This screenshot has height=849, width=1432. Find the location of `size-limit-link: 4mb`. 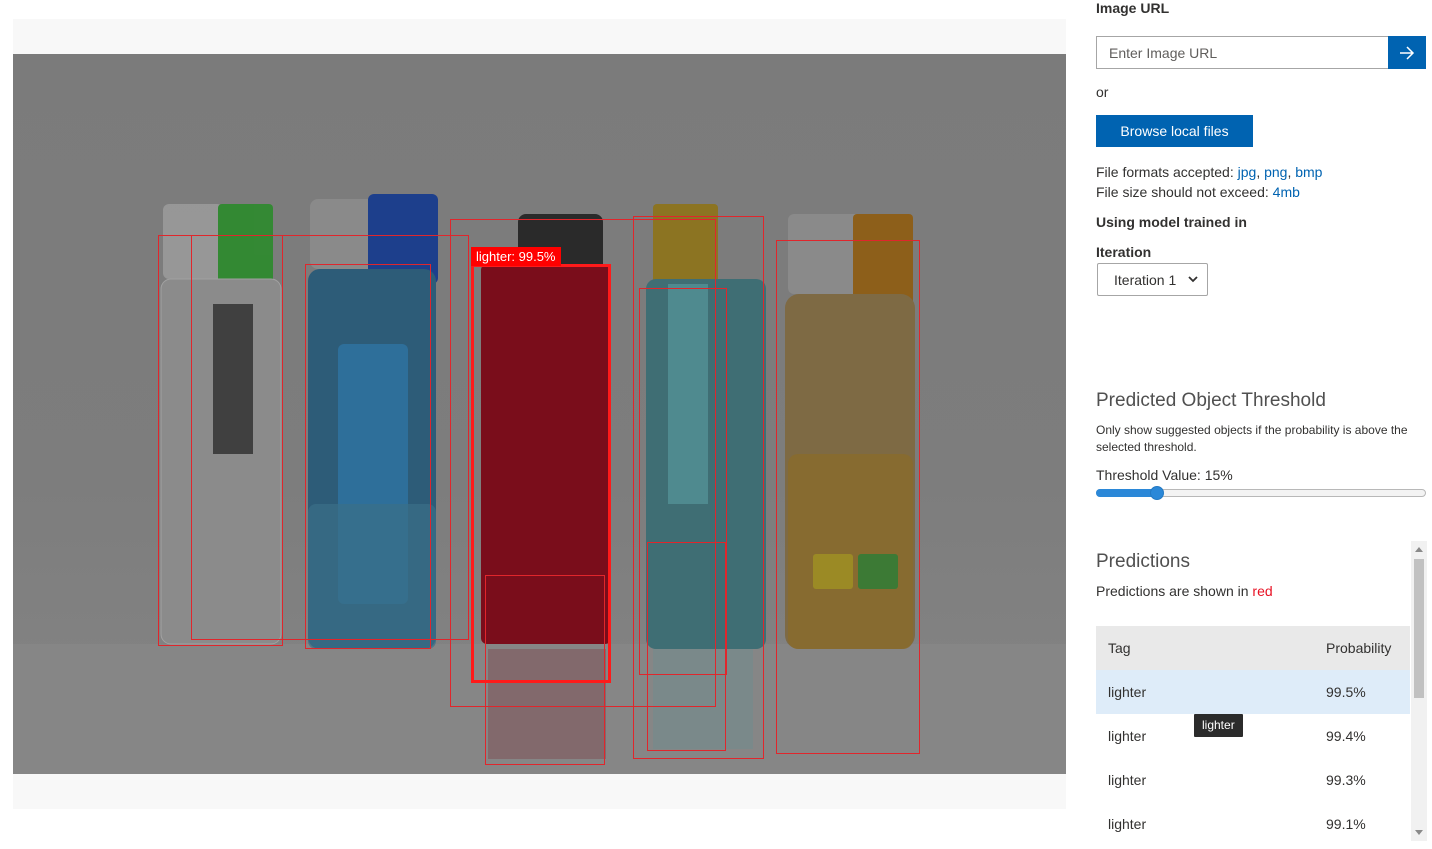

size-limit-link: 4mb is located at coordinates (1286, 192).